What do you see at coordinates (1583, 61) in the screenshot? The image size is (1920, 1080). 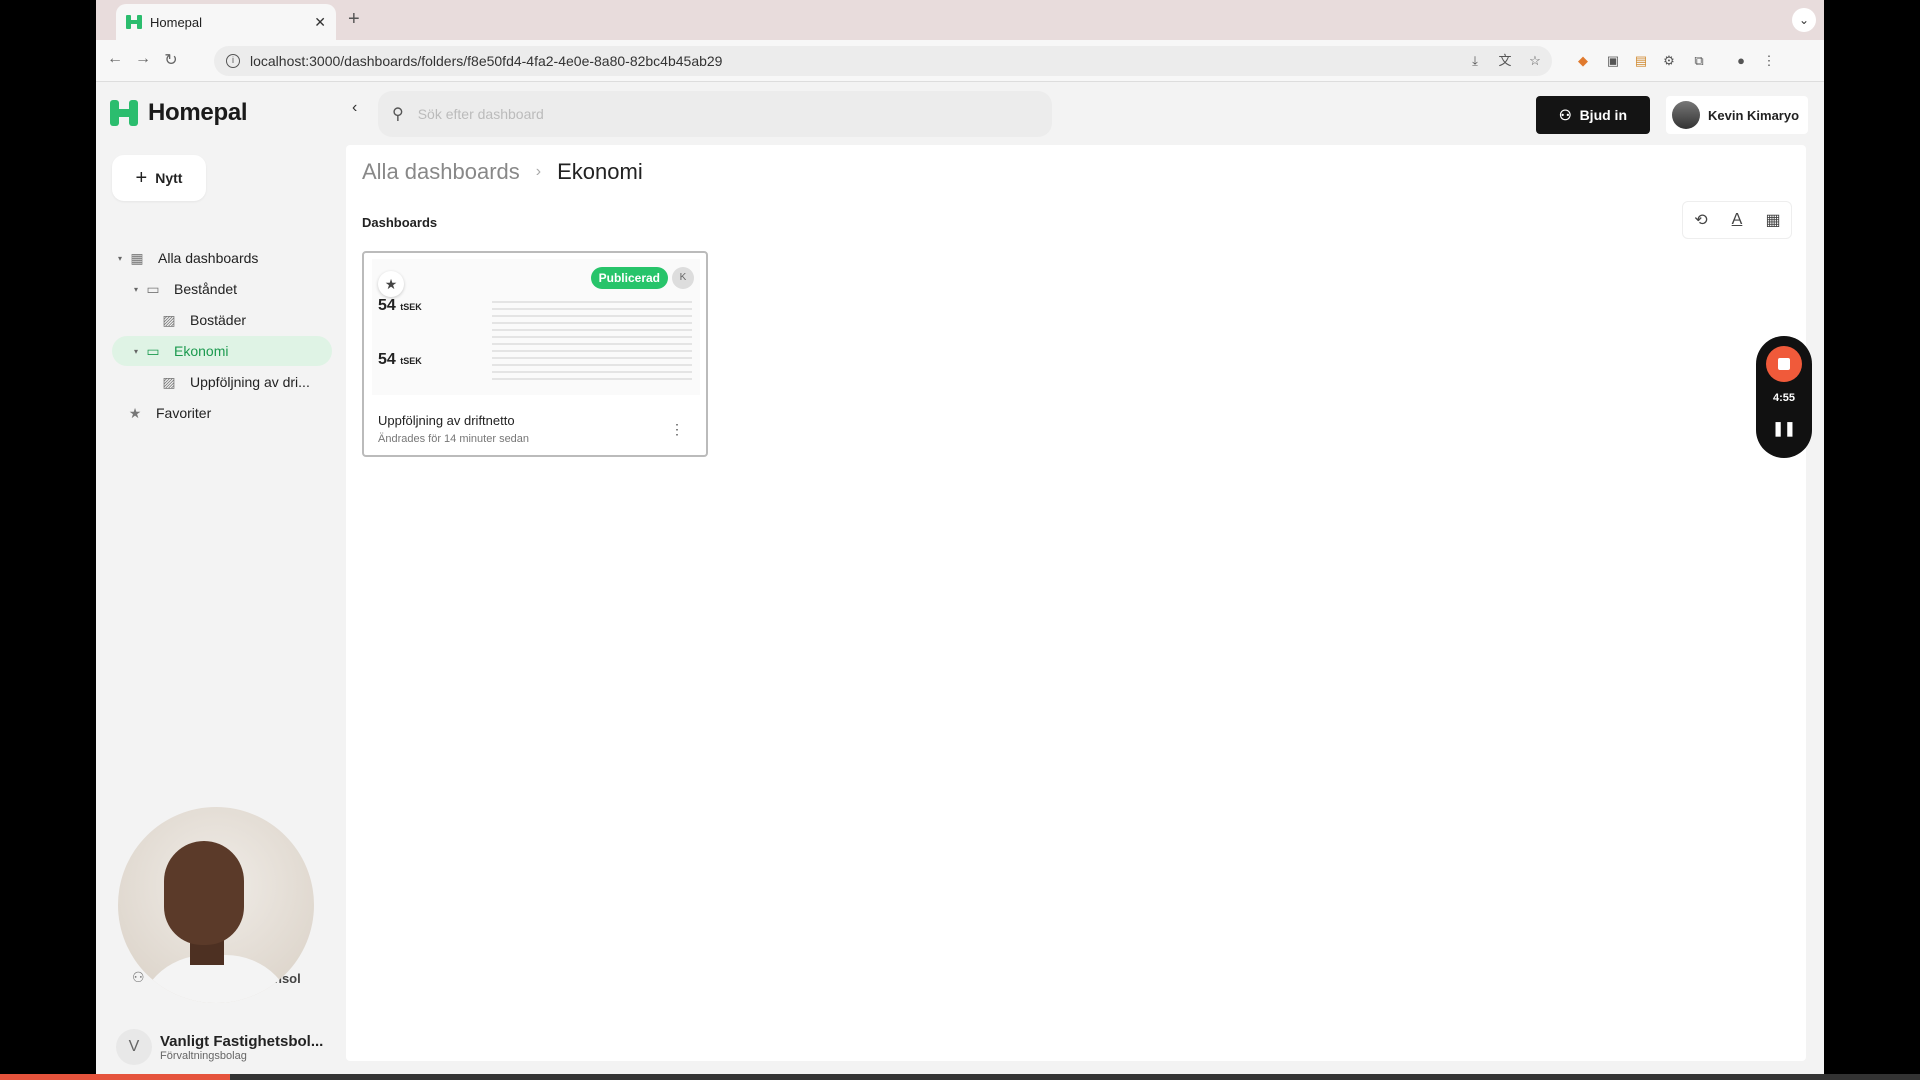 I see `extension-fox-icon: ◆` at bounding box center [1583, 61].